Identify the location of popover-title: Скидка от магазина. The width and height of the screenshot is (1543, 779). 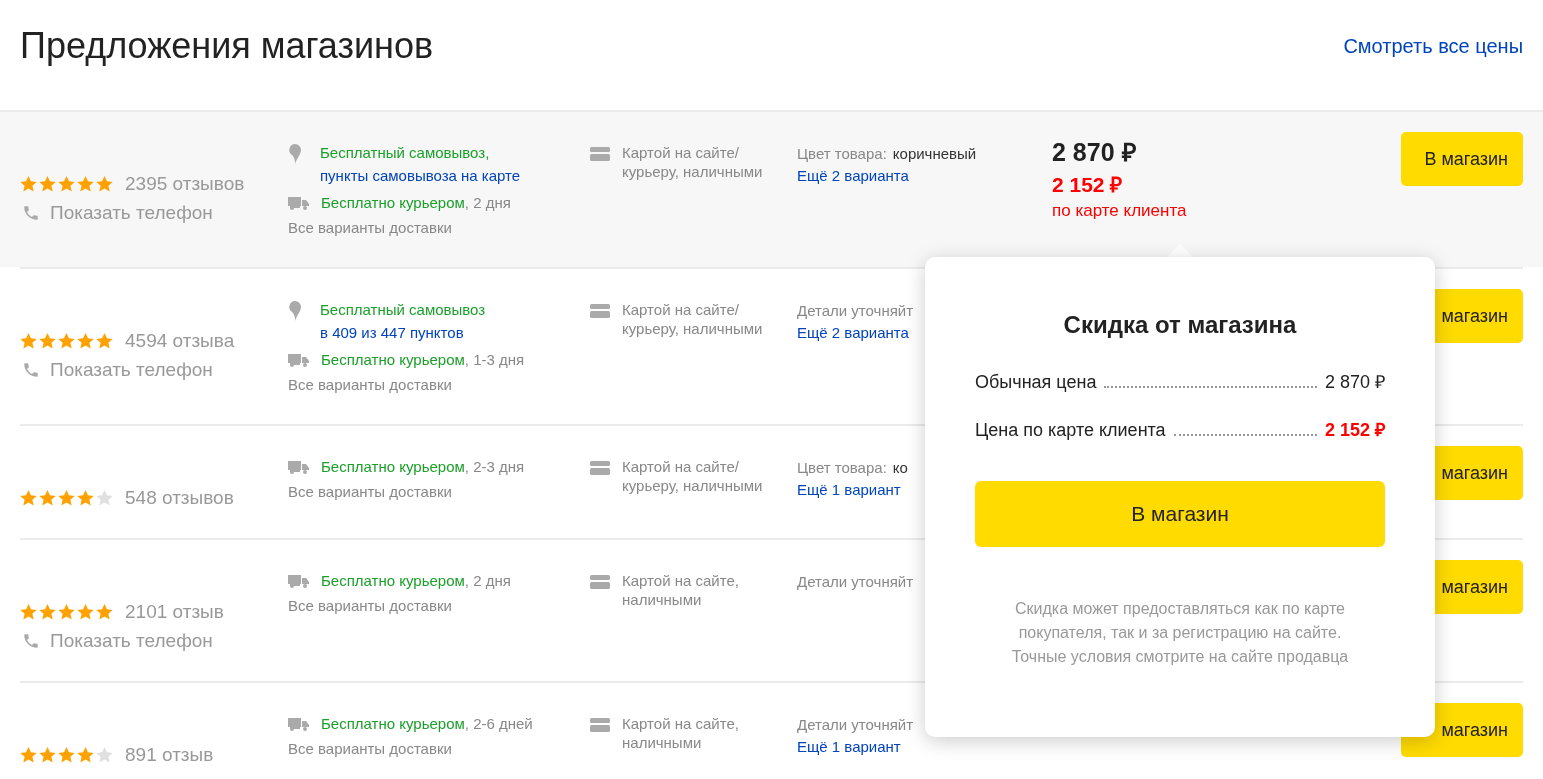
(1180, 325).